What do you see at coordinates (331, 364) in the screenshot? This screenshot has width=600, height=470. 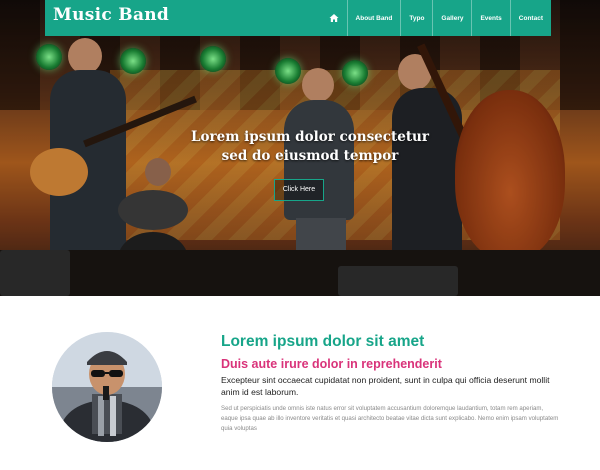 I see `section-subtitle: Duis aute irure dolor in reprehenderit` at bounding box center [331, 364].